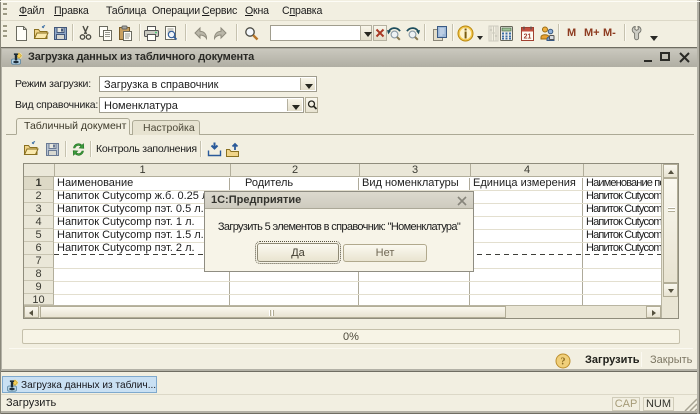  I want to click on svg-text: 21, so click(528, 37).